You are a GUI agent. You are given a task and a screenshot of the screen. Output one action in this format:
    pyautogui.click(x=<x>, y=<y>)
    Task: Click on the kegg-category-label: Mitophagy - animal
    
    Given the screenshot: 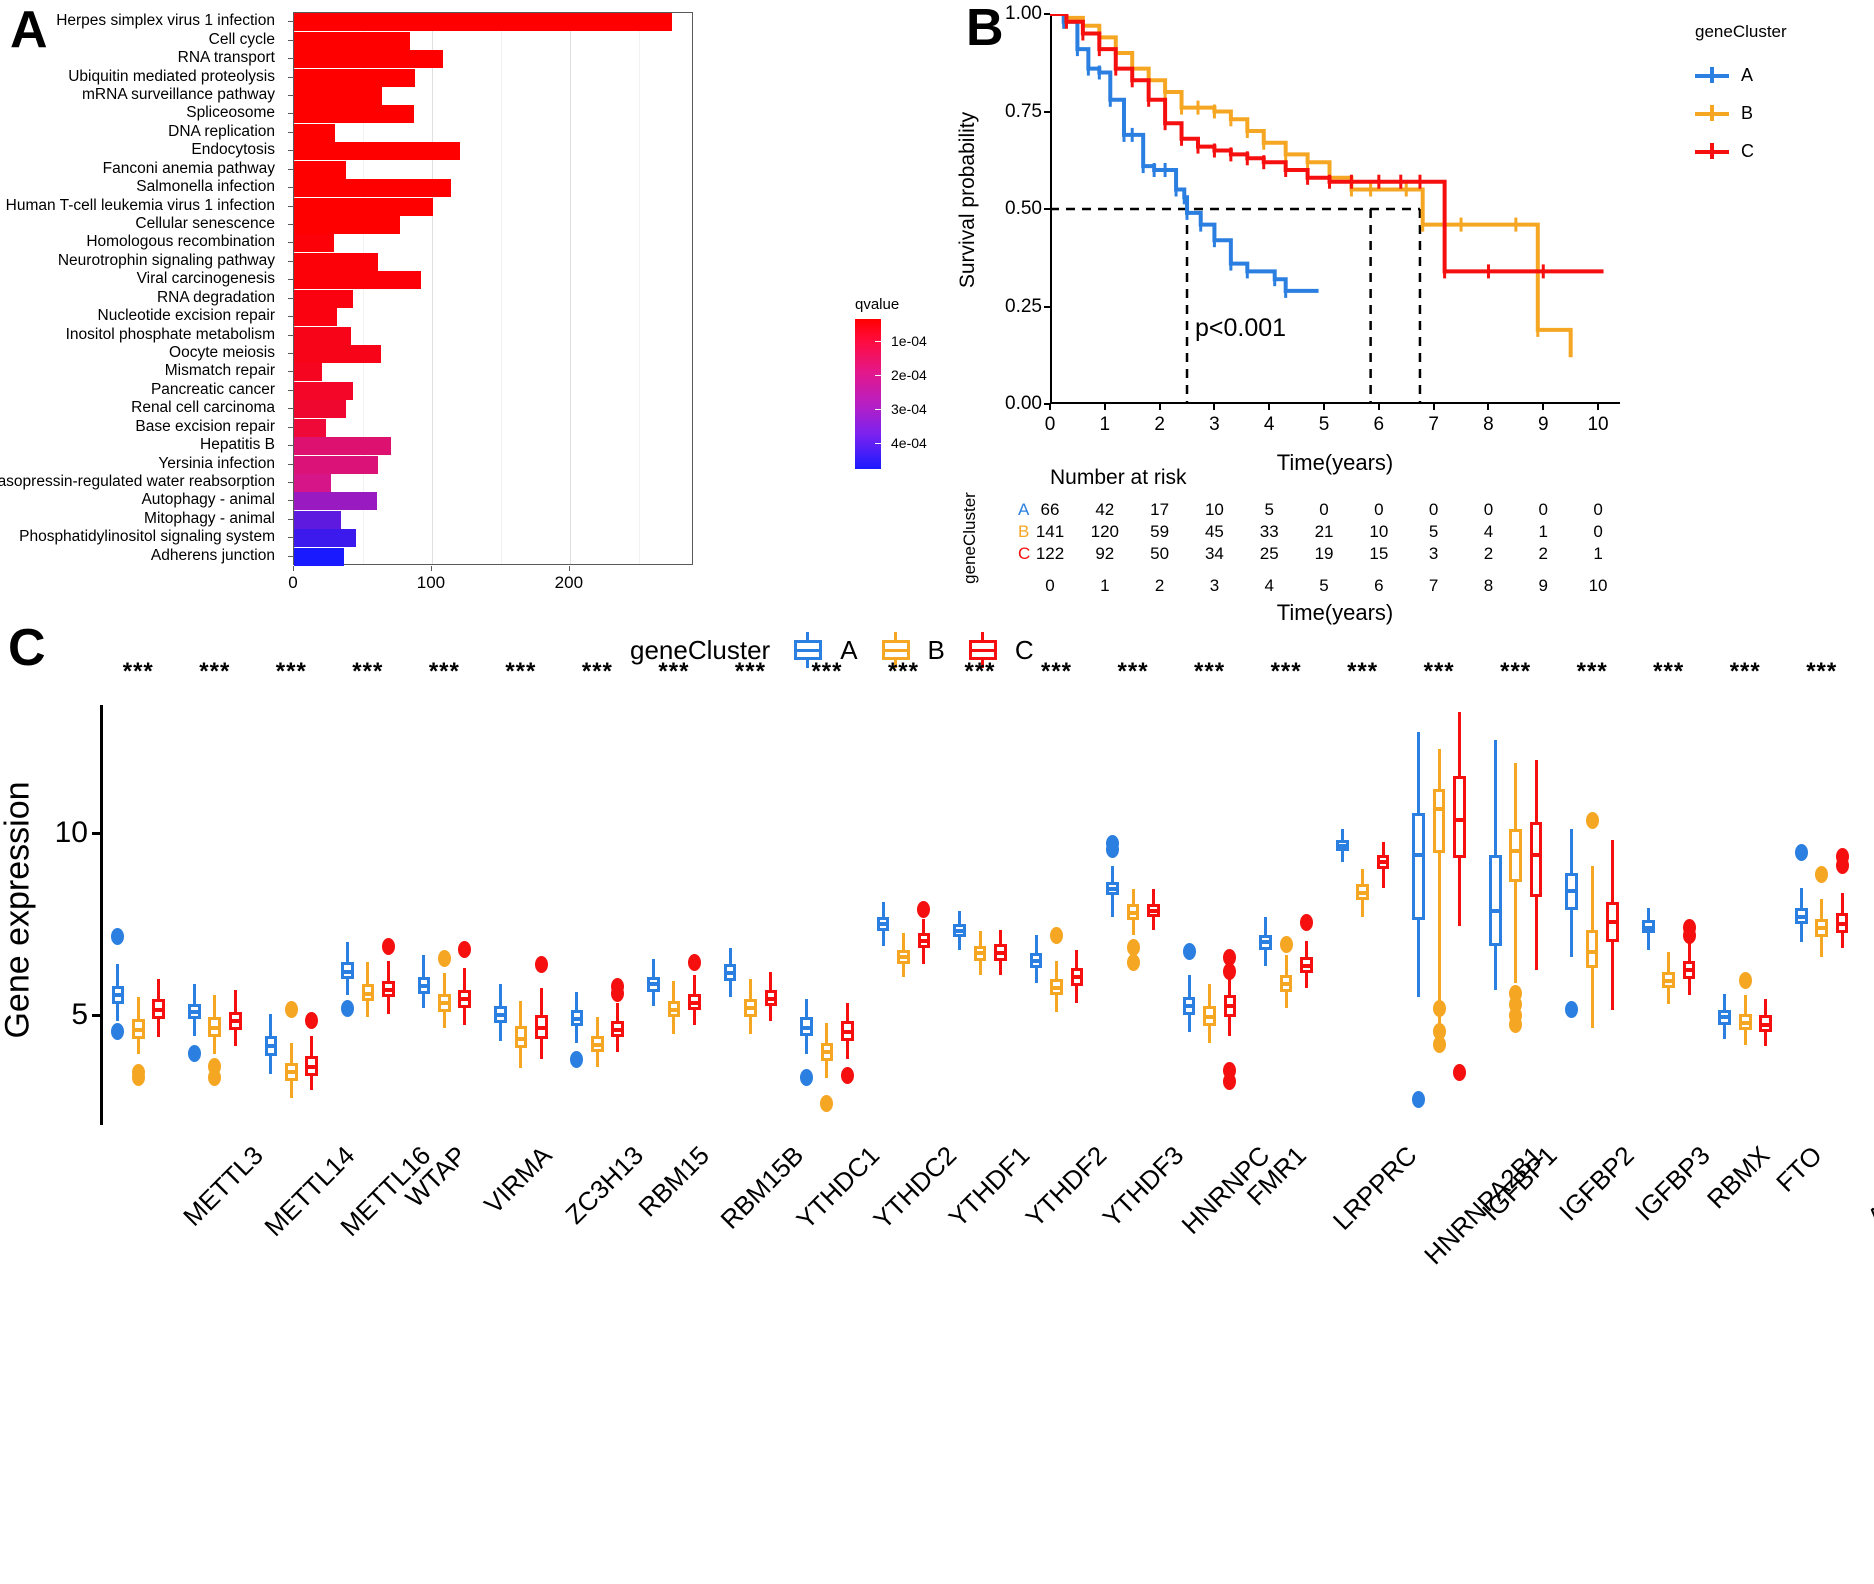 What is the action you would take?
    pyautogui.click(x=209, y=518)
    